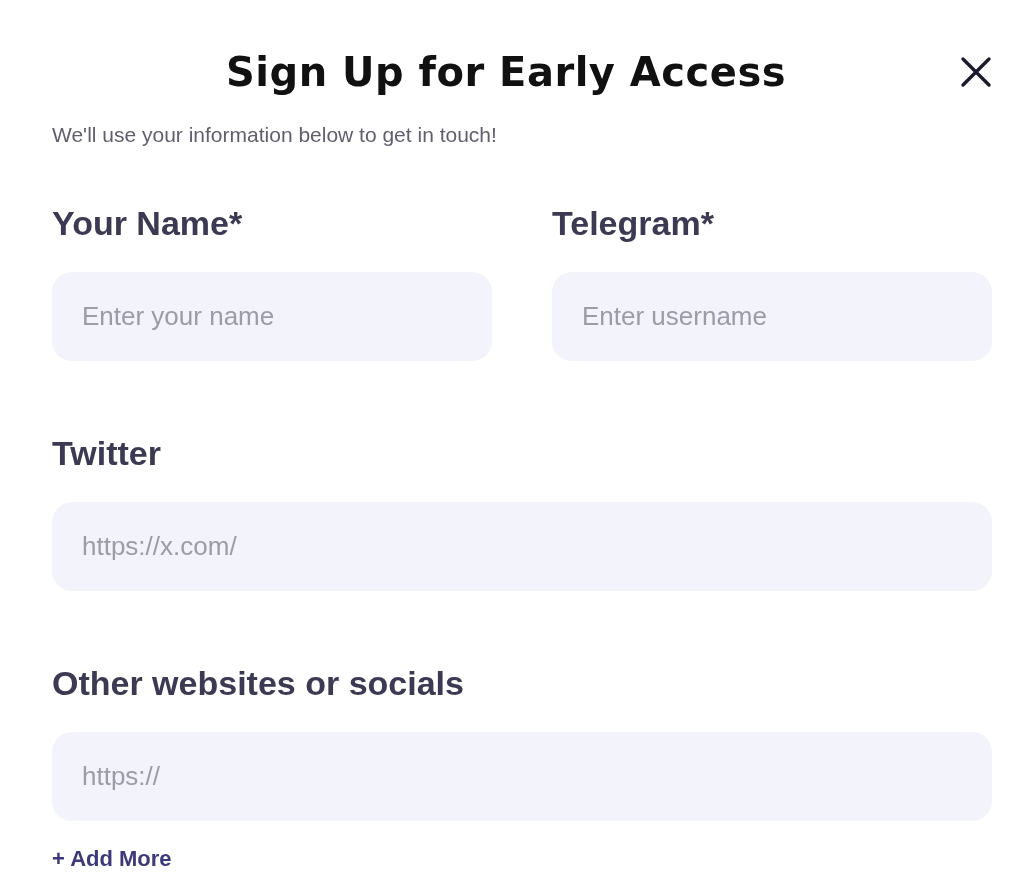  Describe the element at coordinates (522, 776) in the screenshot. I see `input-field: https://` at that location.